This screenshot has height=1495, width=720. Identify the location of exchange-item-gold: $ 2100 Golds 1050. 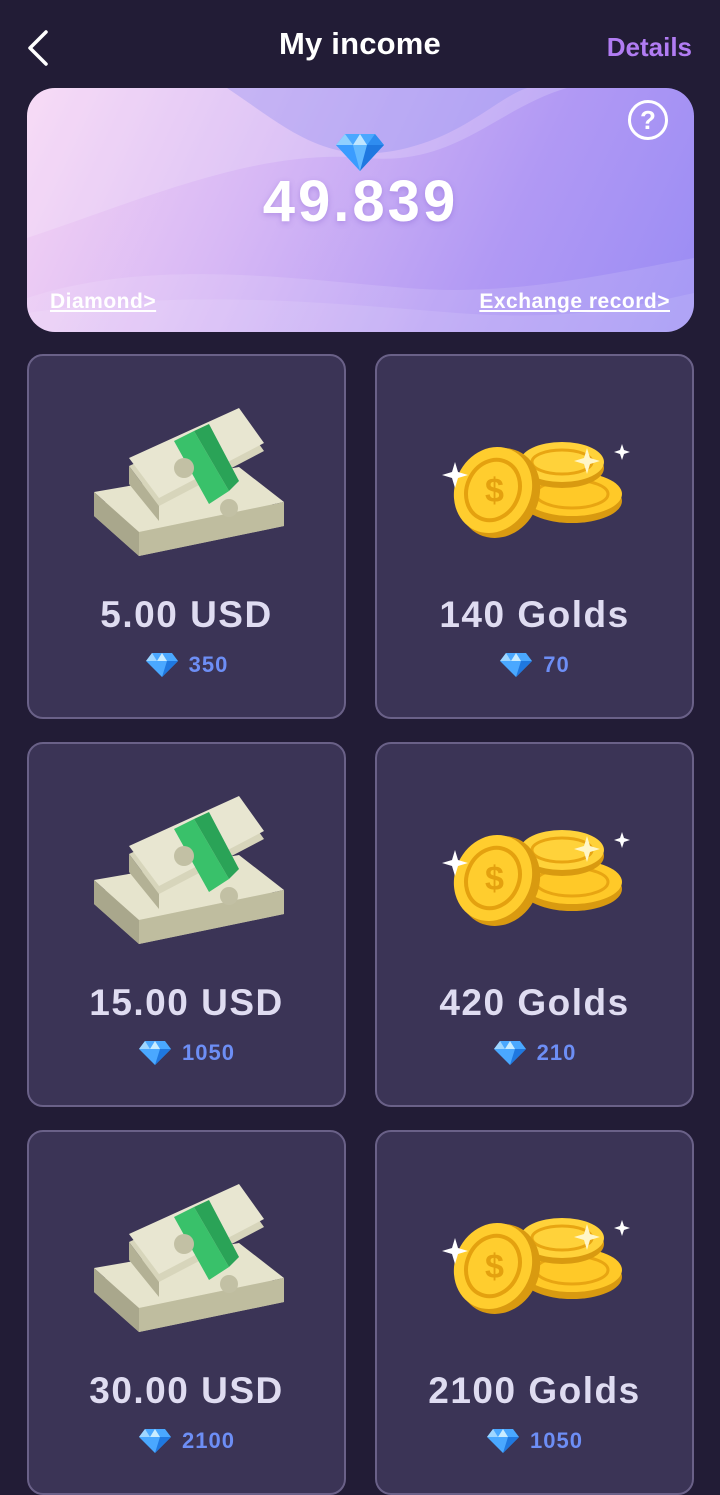
(534, 1312).